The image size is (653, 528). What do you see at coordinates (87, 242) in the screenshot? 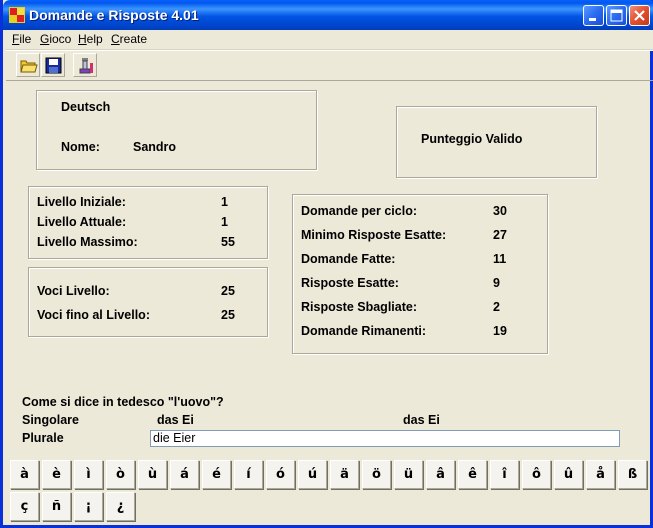
I see `max-level-label: Livello Massimo:` at bounding box center [87, 242].